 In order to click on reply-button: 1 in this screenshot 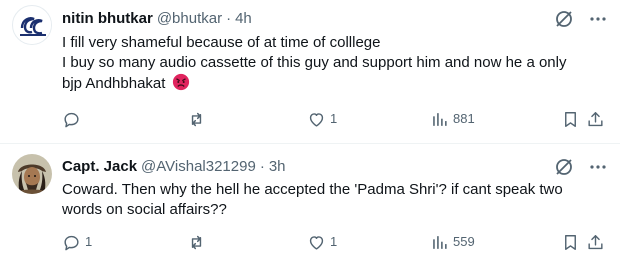, I will do `click(77, 242)`.